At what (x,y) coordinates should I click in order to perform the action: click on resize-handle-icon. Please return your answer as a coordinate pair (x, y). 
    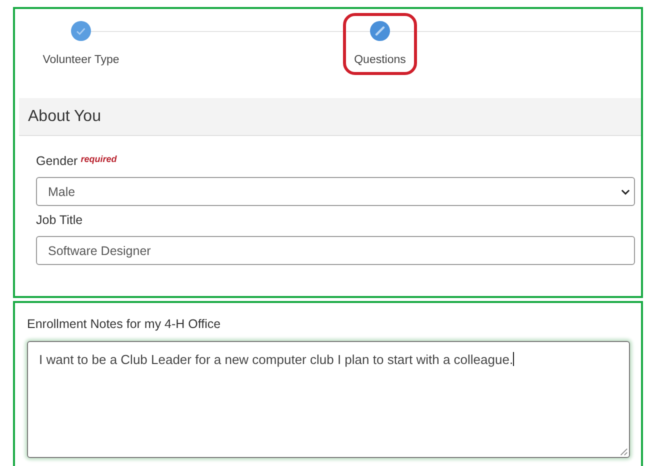
    Looking at the image, I should click on (623, 451).